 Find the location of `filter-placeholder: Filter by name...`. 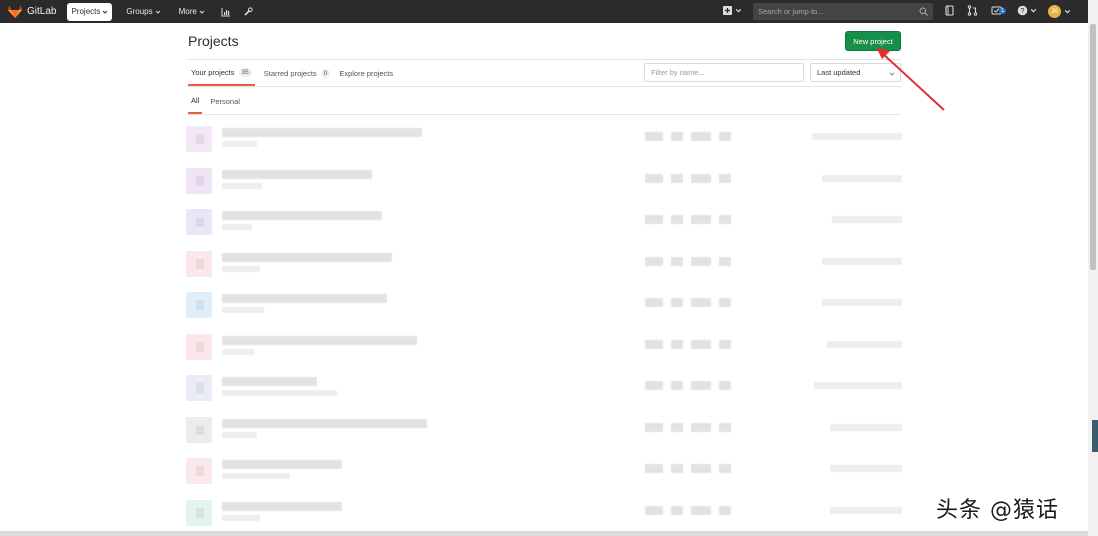

filter-placeholder: Filter by name... is located at coordinates (678, 72).